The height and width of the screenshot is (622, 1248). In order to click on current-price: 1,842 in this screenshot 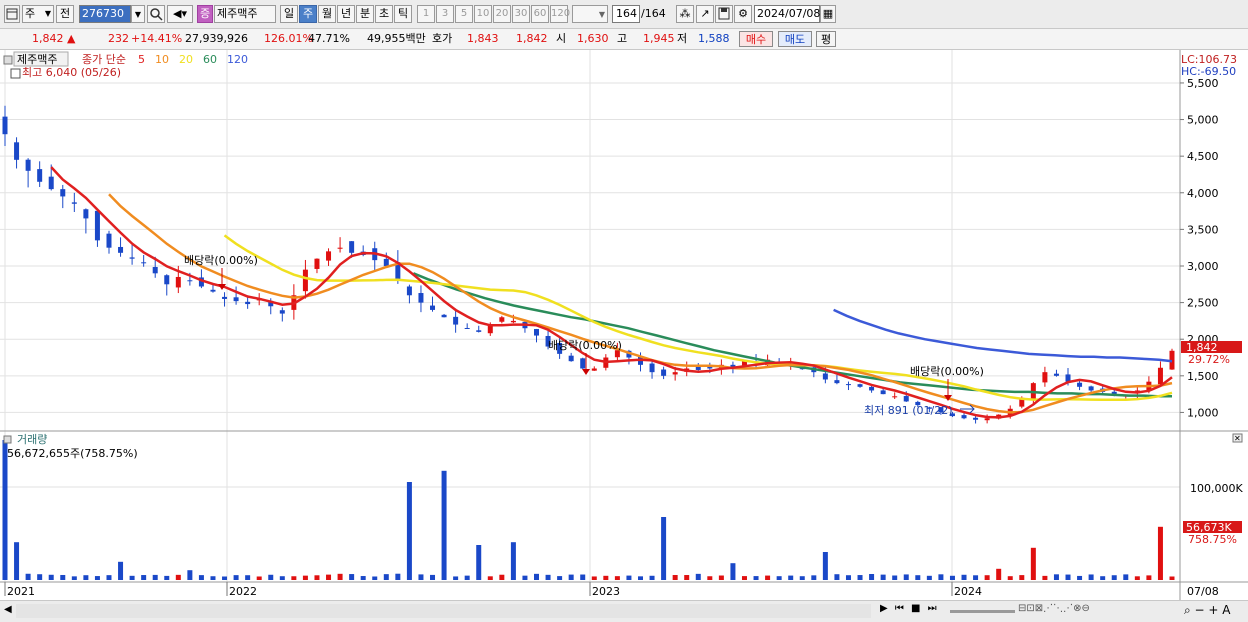, I will do `click(48, 38)`.